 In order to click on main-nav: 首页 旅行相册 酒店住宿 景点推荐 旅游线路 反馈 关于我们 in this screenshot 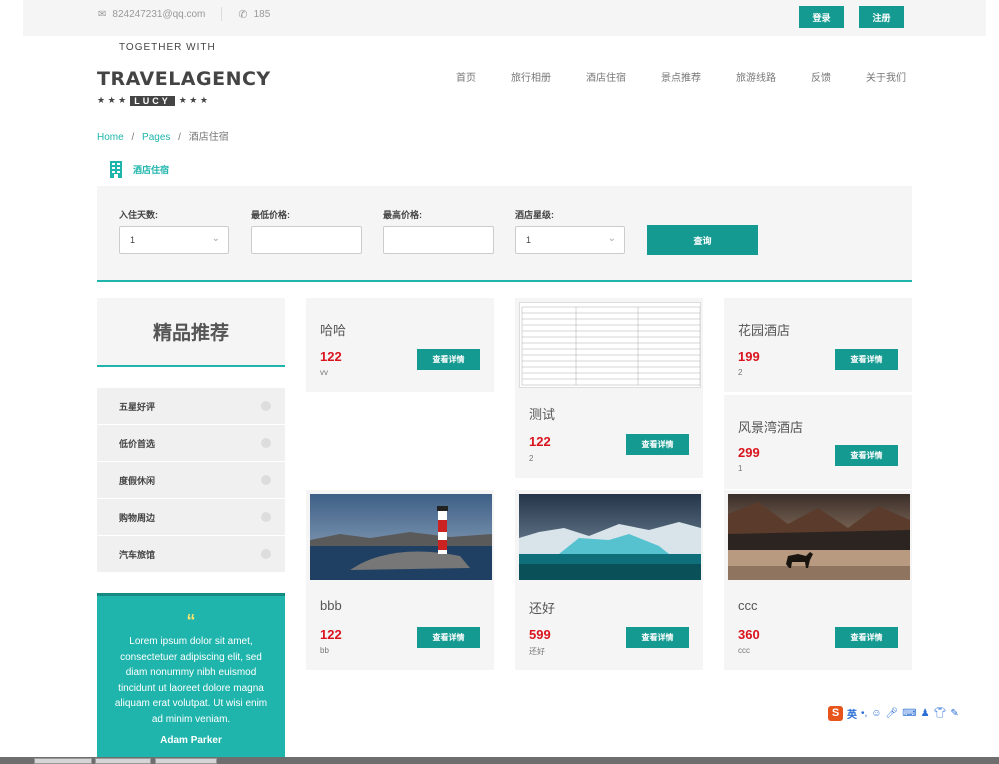, I will do `click(681, 76)`.